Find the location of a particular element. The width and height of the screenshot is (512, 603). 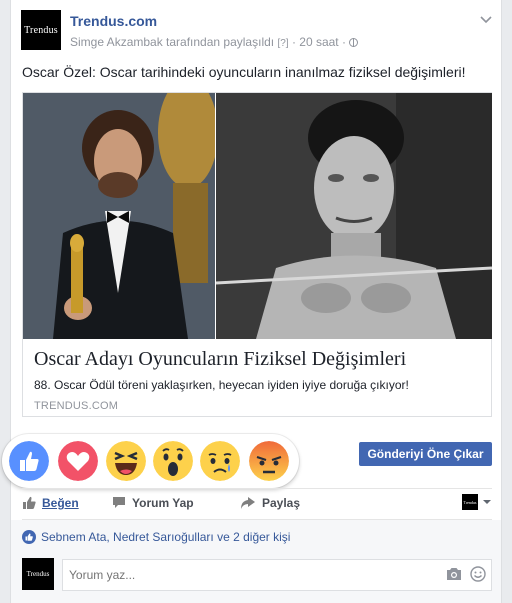

camera-icon is located at coordinates (454, 574).